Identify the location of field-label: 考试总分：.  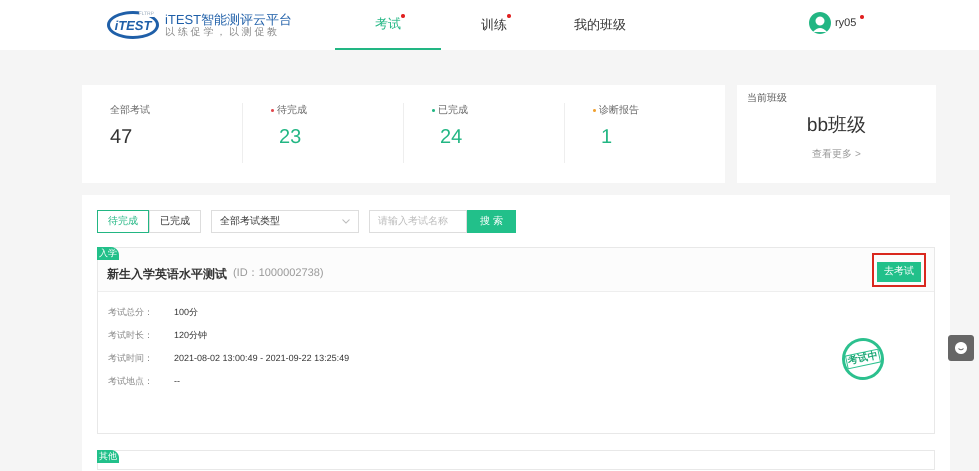
(131, 312).